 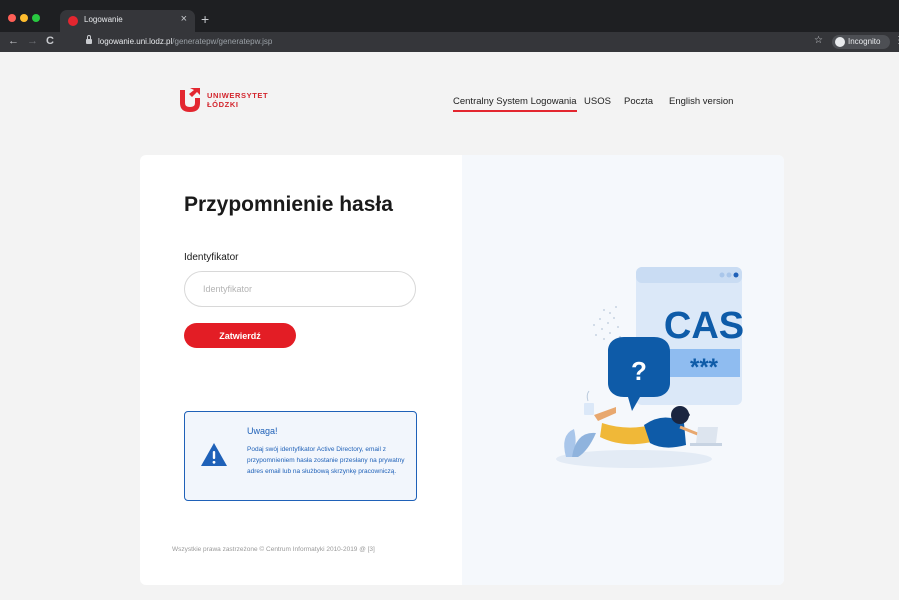 I want to click on close-window-button, so click(x=12, y=18).